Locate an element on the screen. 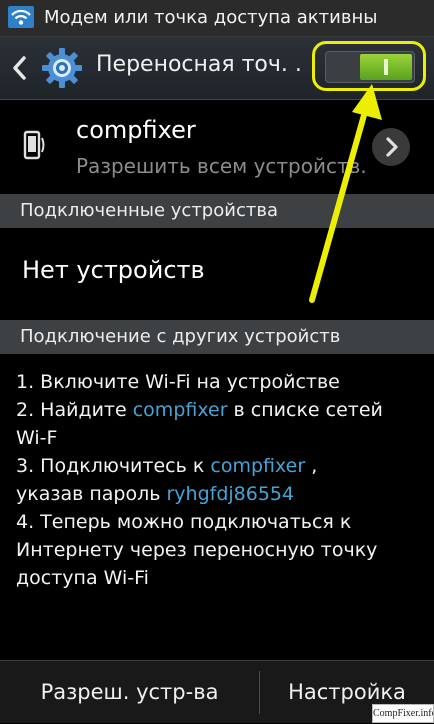 The width and height of the screenshot is (434, 724). hotspot-toggle is located at coordinates (370, 67).